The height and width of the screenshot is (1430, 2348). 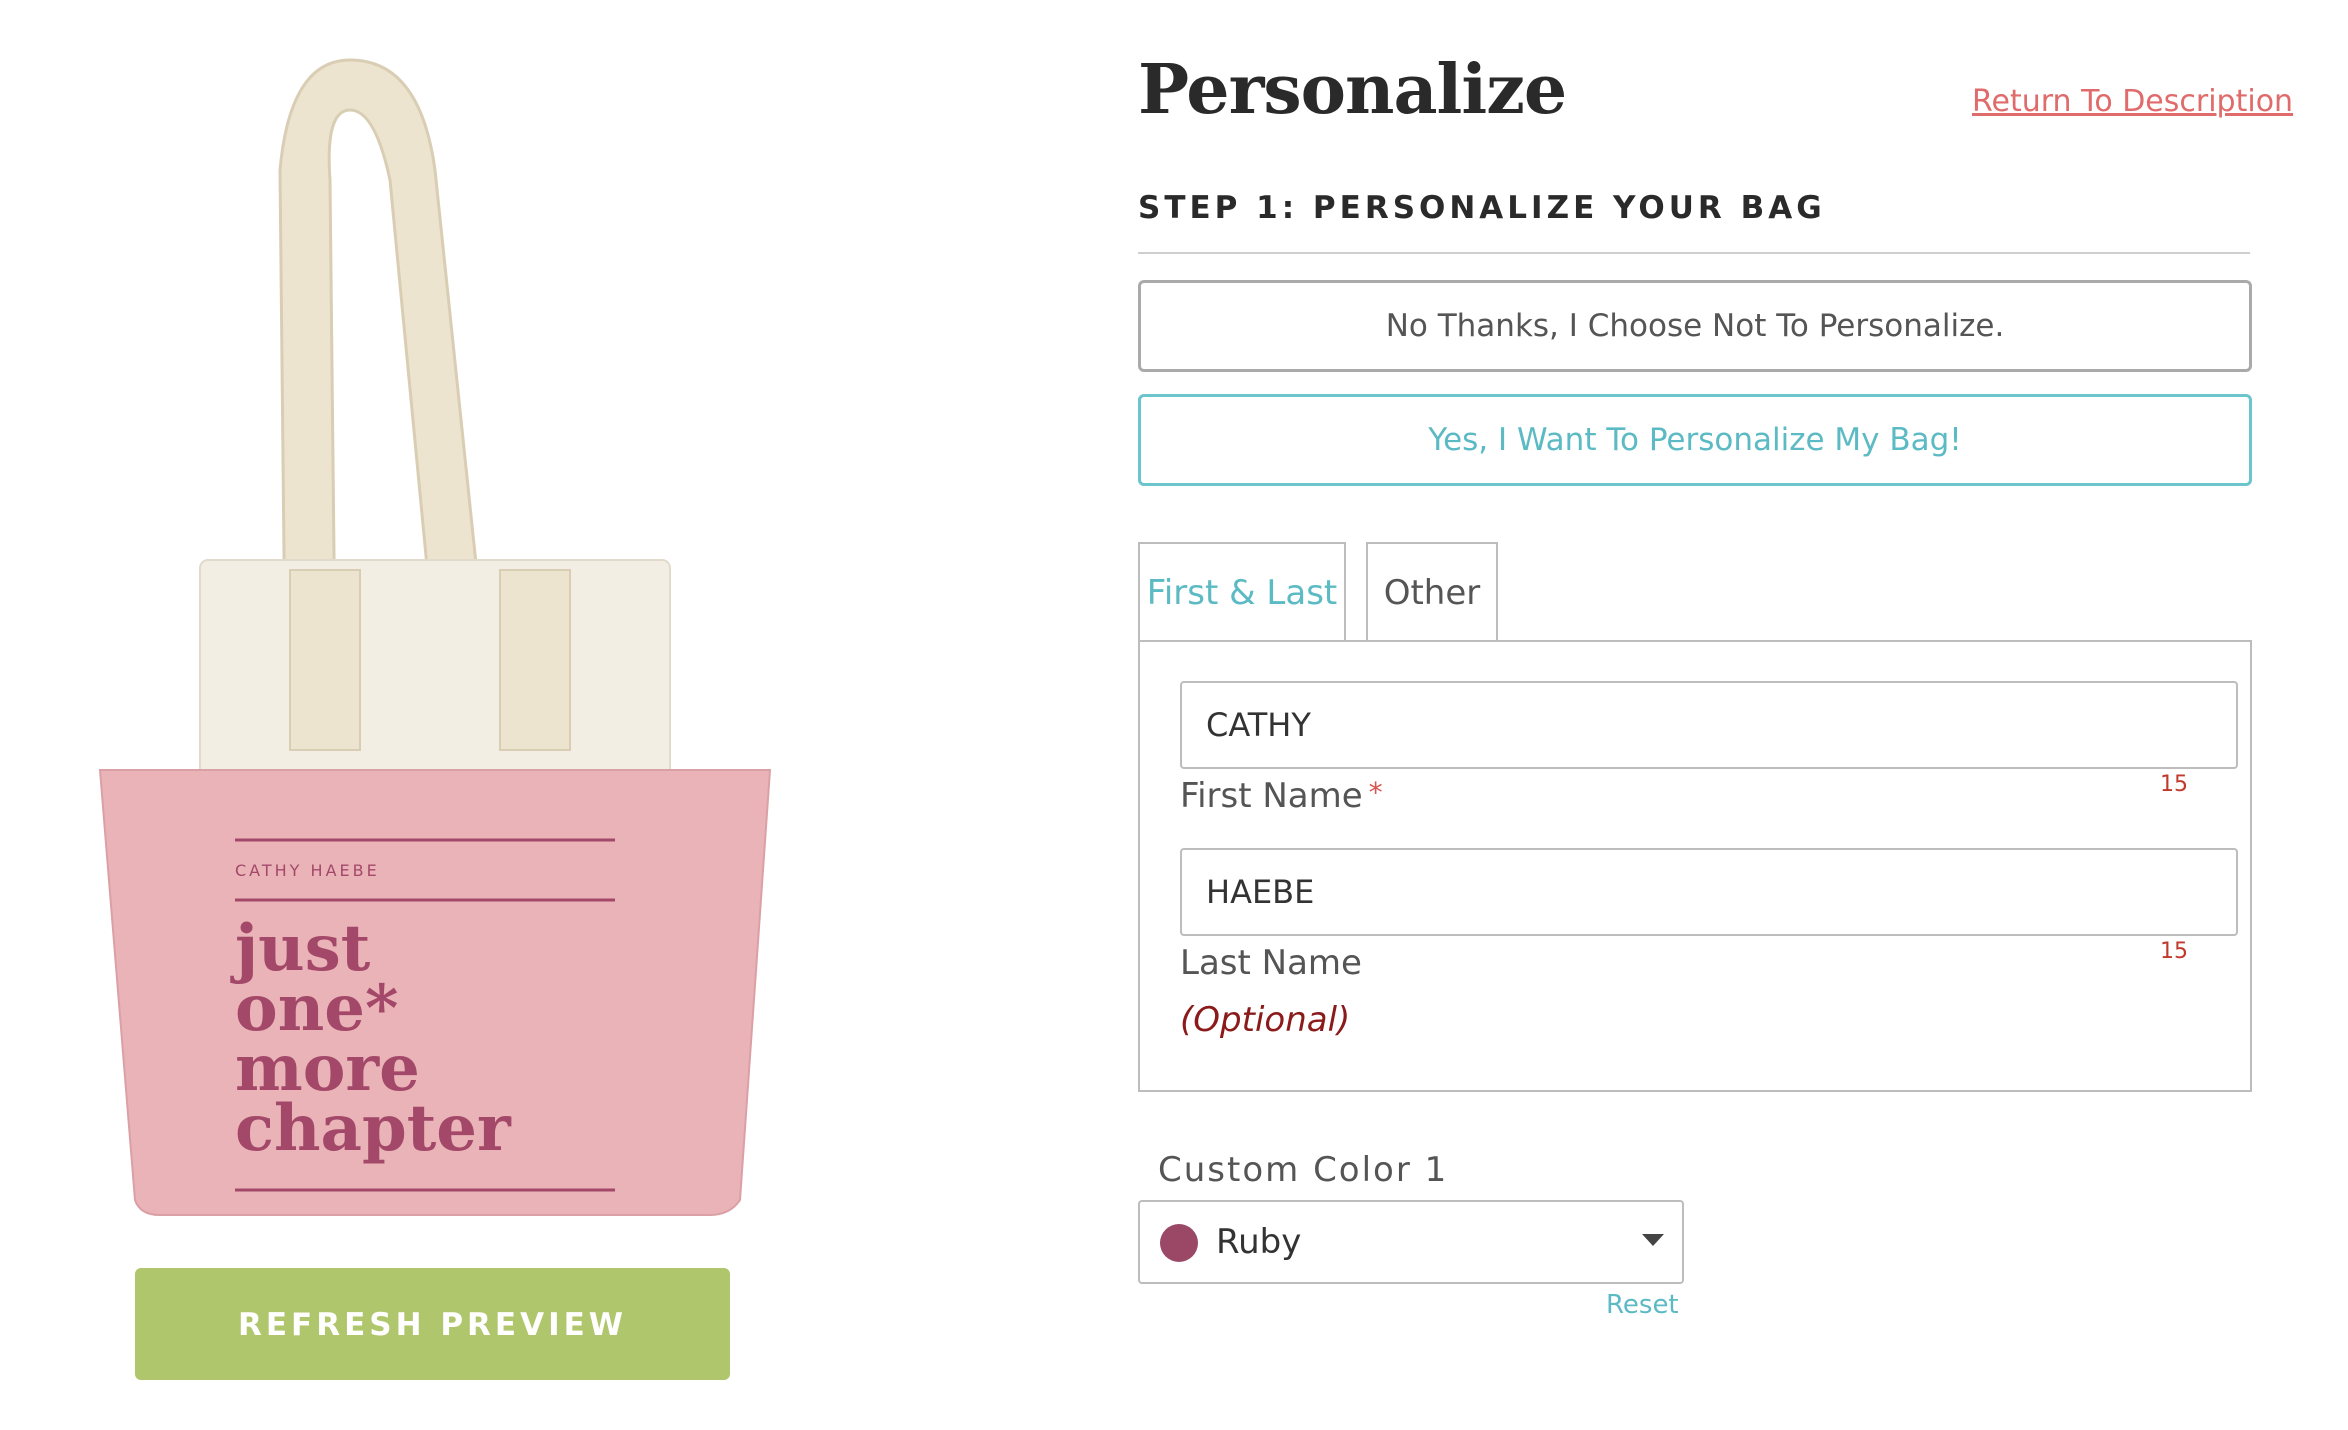 What do you see at coordinates (1271, 963) in the screenshot?
I see `last-name-label: Last Name` at bounding box center [1271, 963].